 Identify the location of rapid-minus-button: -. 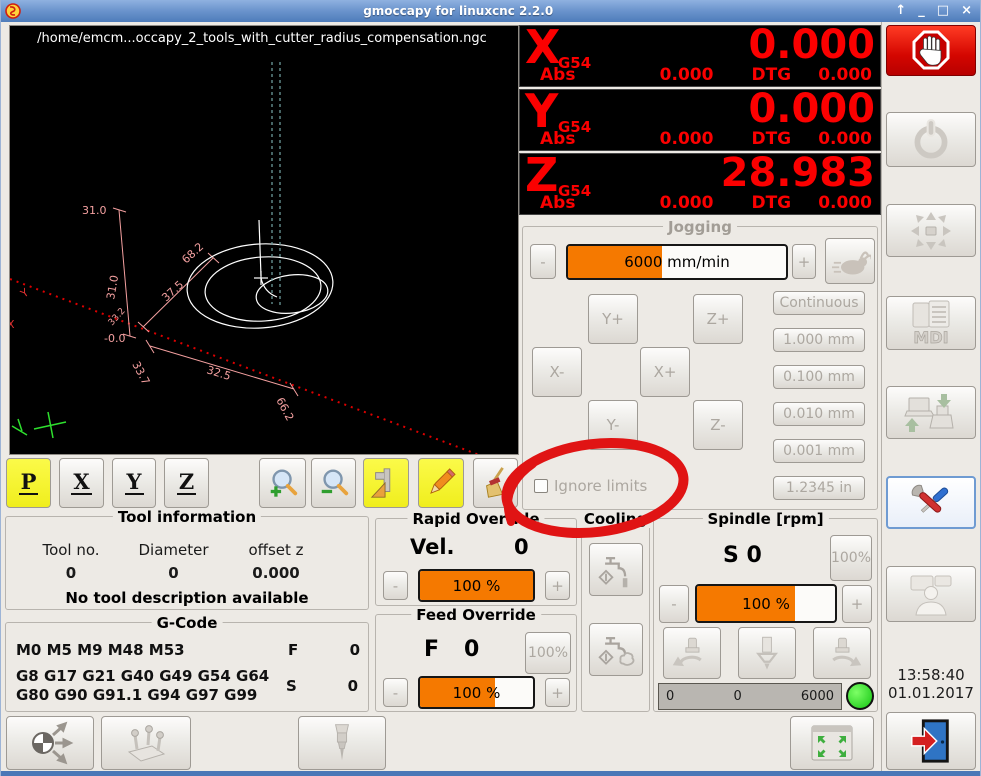
(395, 585).